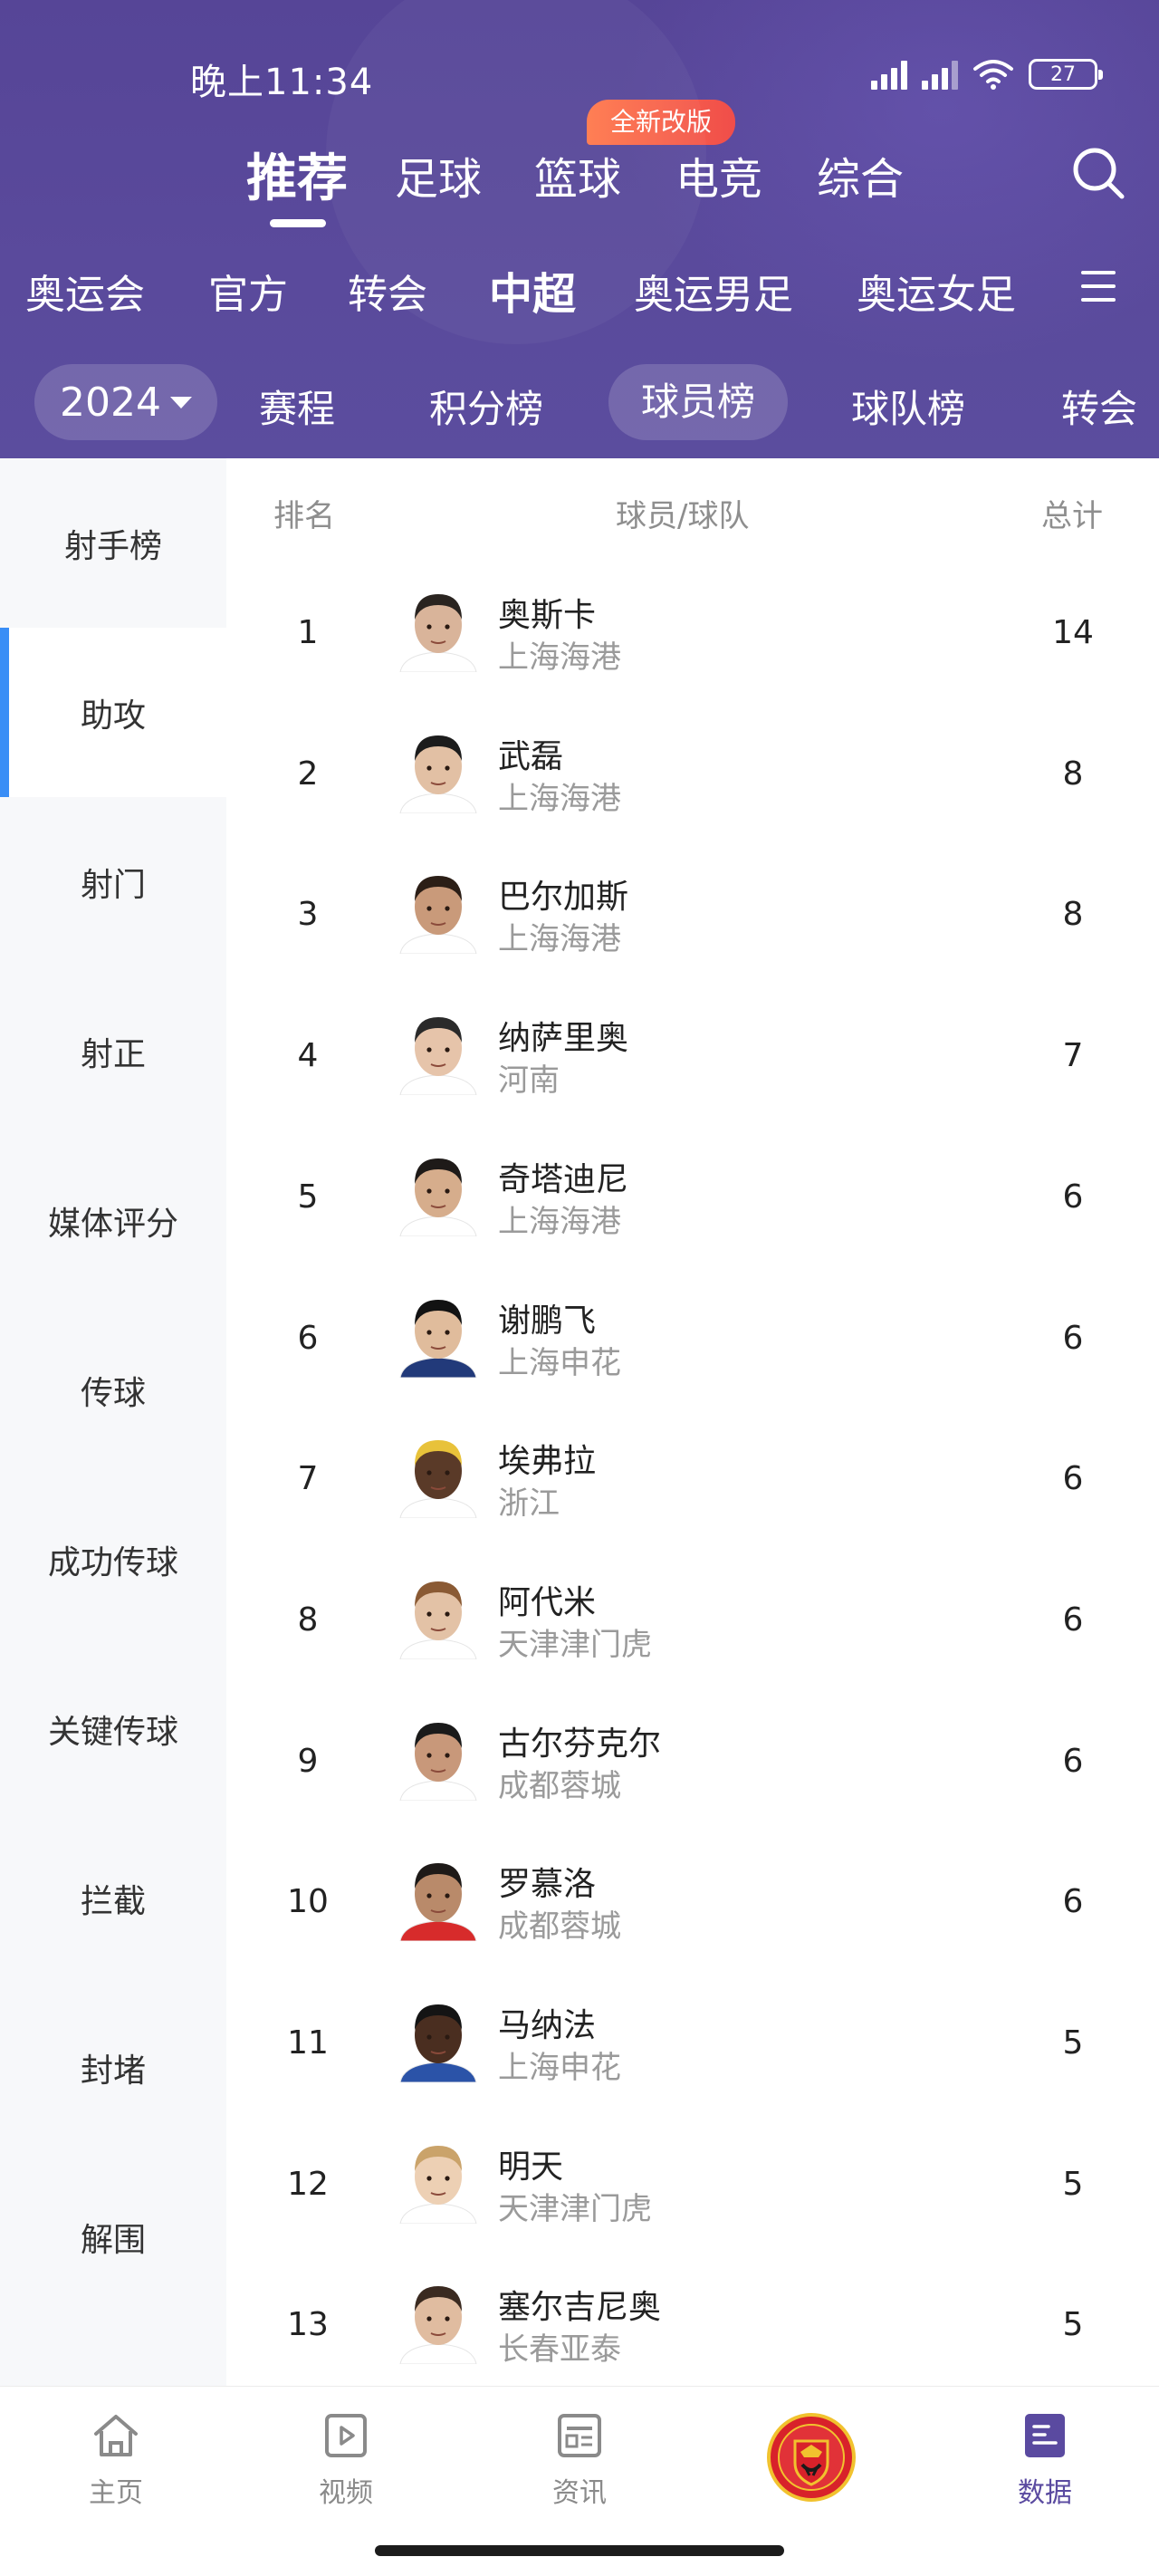 The width and height of the screenshot is (1159, 2576). What do you see at coordinates (113, 1898) in the screenshot?
I see `category-interceptions: 拦截` at bounding box center [113, 1898].